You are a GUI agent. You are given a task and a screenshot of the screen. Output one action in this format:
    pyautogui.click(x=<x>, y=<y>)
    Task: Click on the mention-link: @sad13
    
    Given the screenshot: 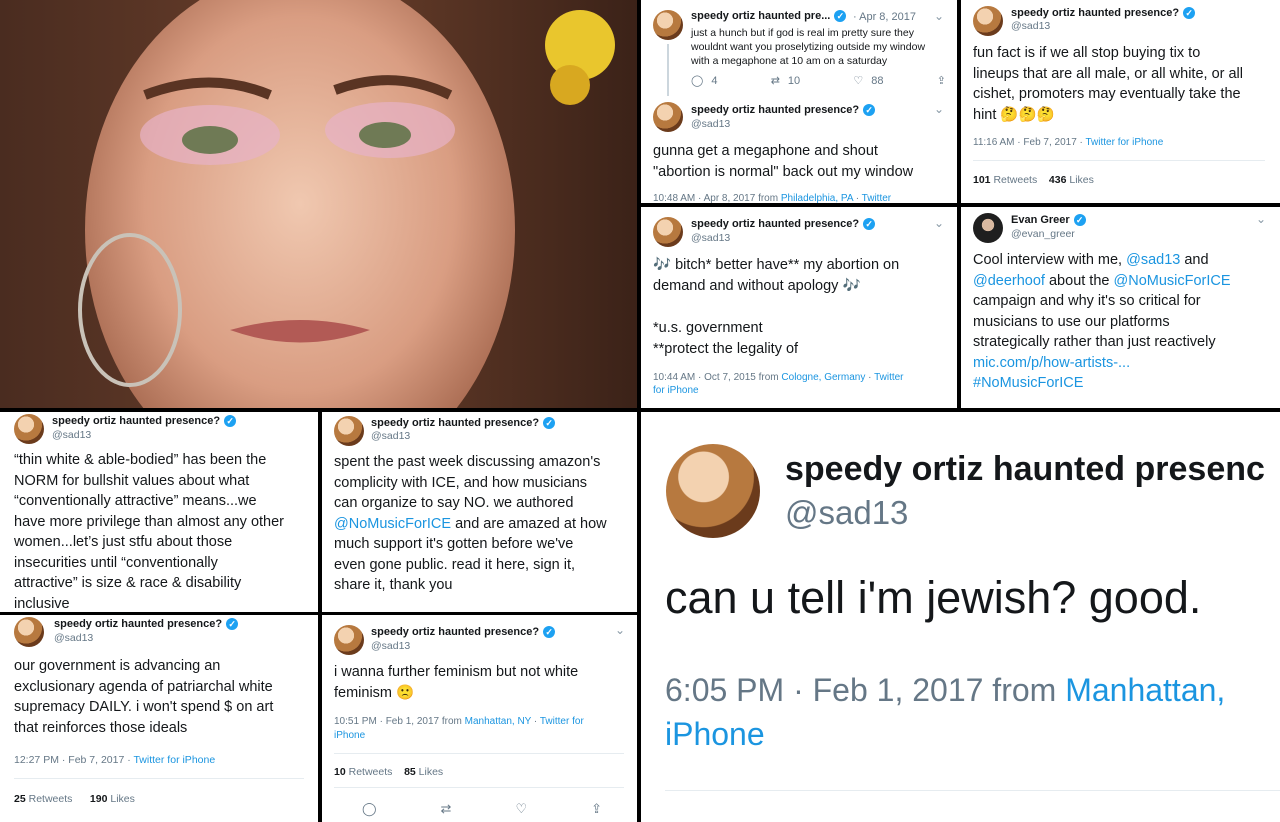 What is the action you would take?
    pyautogui.click(x=1153, y=260)
    